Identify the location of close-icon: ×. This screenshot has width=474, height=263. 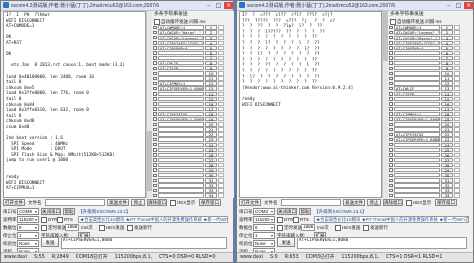
(228, 5).